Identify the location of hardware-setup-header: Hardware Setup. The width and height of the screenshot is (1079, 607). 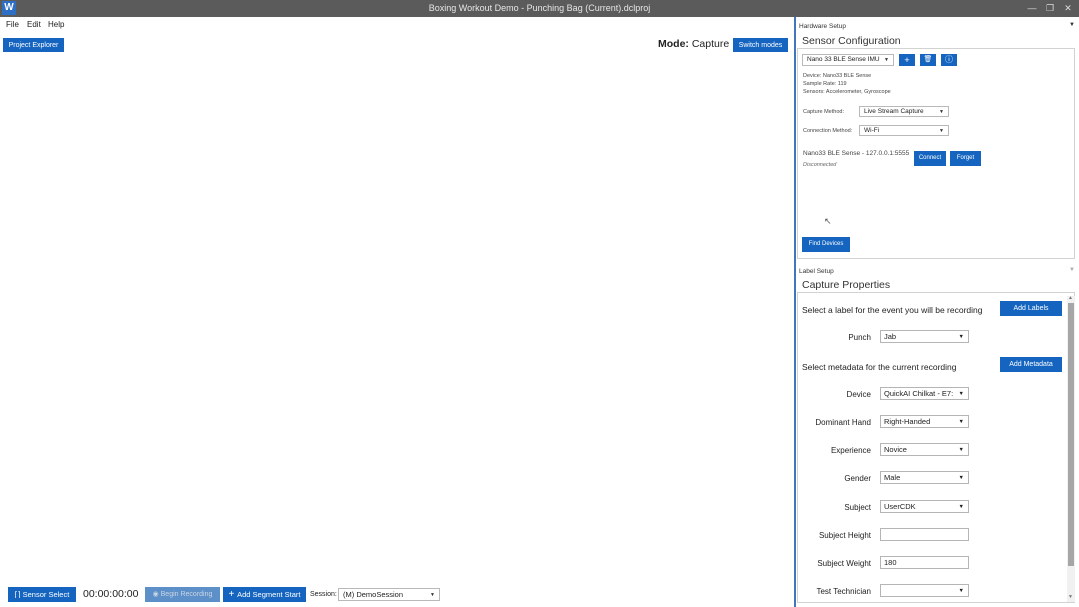
(822, 26).